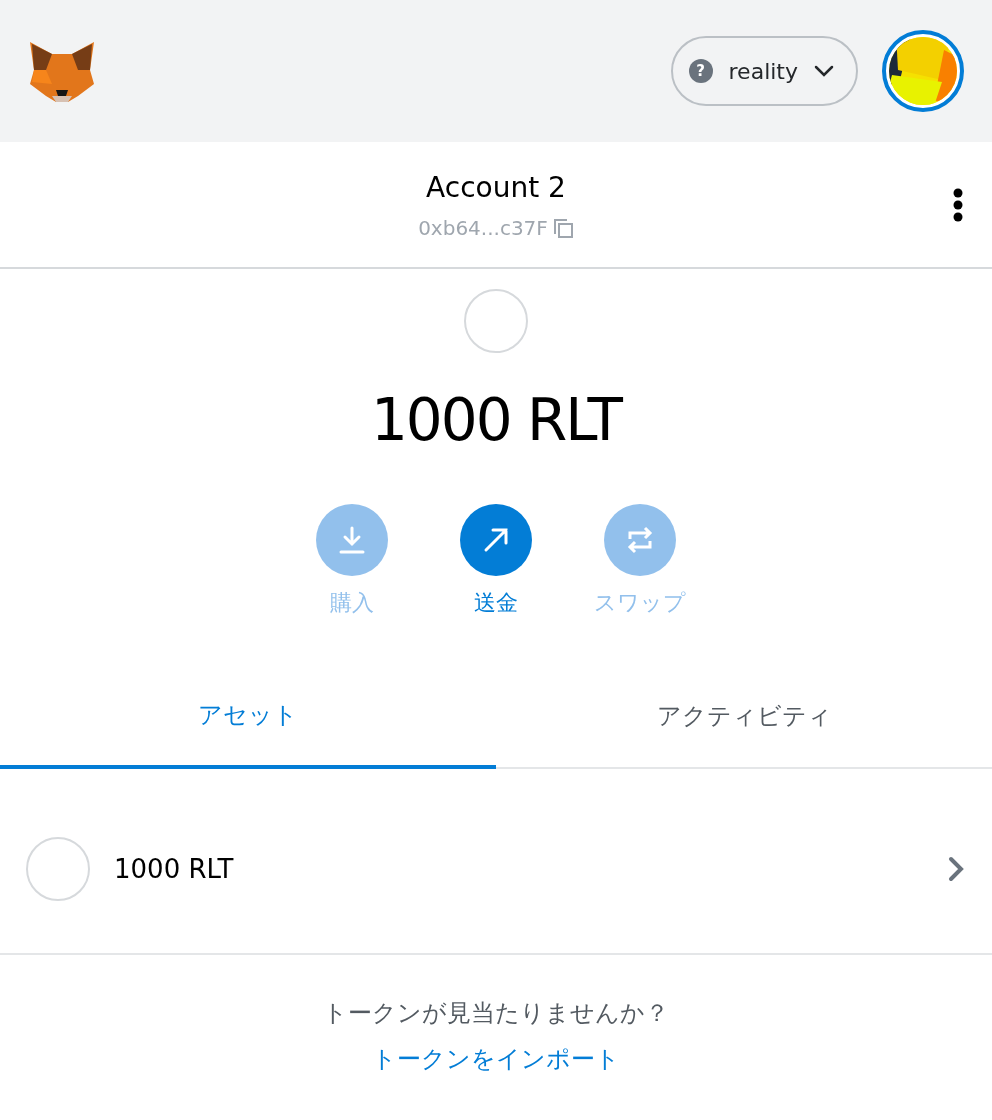 The image size is (992, 1120). What do you see at coordinates (496, 1013) in the screenshot?
I see `missing-tokens-text: トークンが見当たりませんか？` at bounding box center [496, 1013].